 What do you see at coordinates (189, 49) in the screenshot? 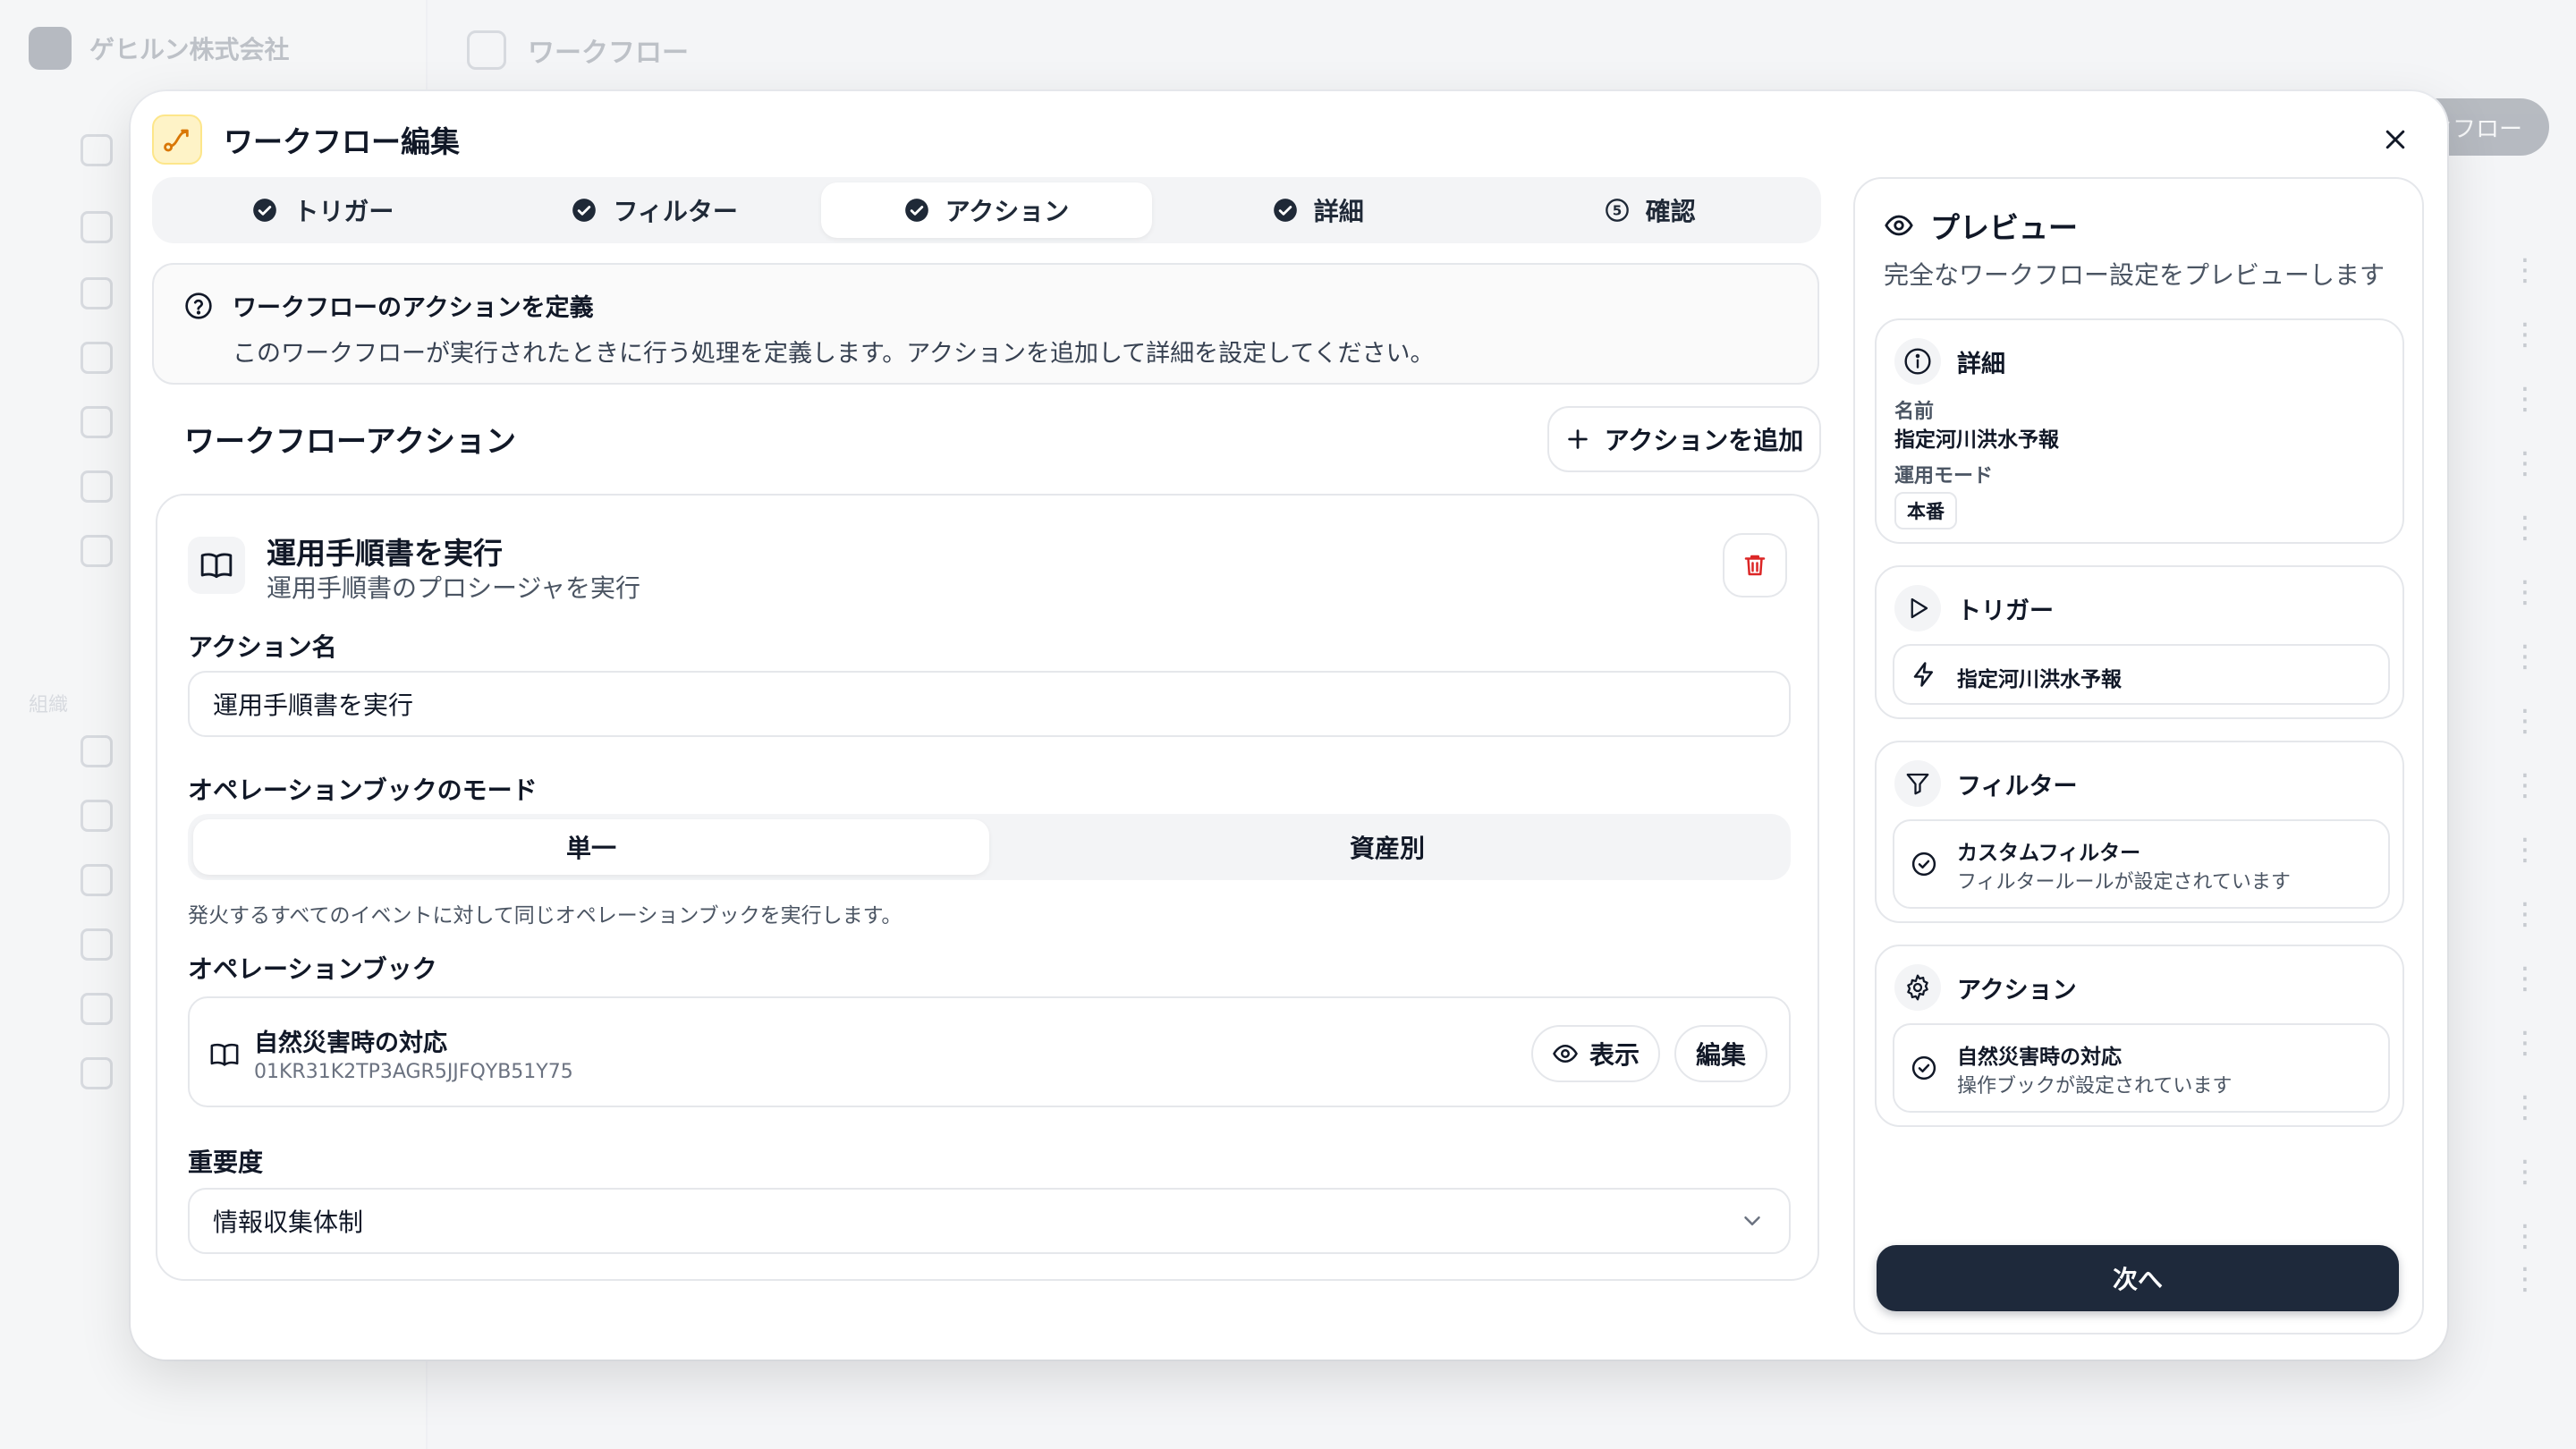
I see `bg-org-name: ゲヒルン株式会社` at bounding box center [189, 49].